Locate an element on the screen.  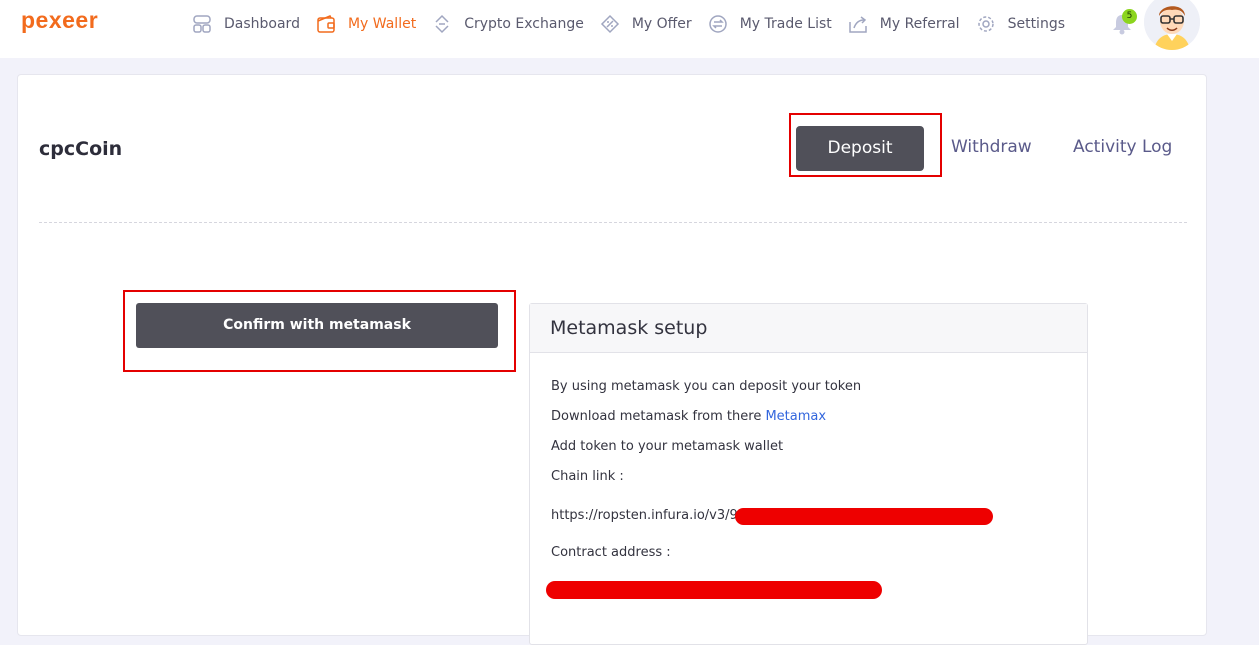
redaction-chain-link is located at coordinates (864, 516).